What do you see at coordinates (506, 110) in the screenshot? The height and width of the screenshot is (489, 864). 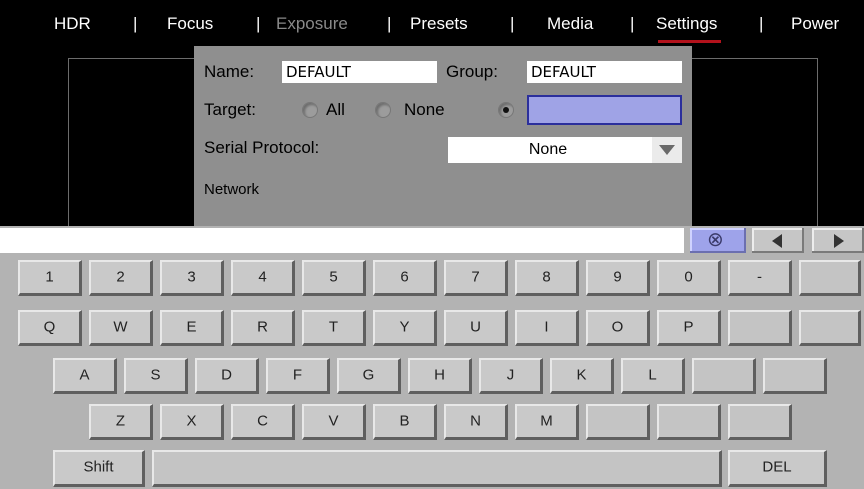 I see `target-custom-radio` at bounding box center [506, 110].